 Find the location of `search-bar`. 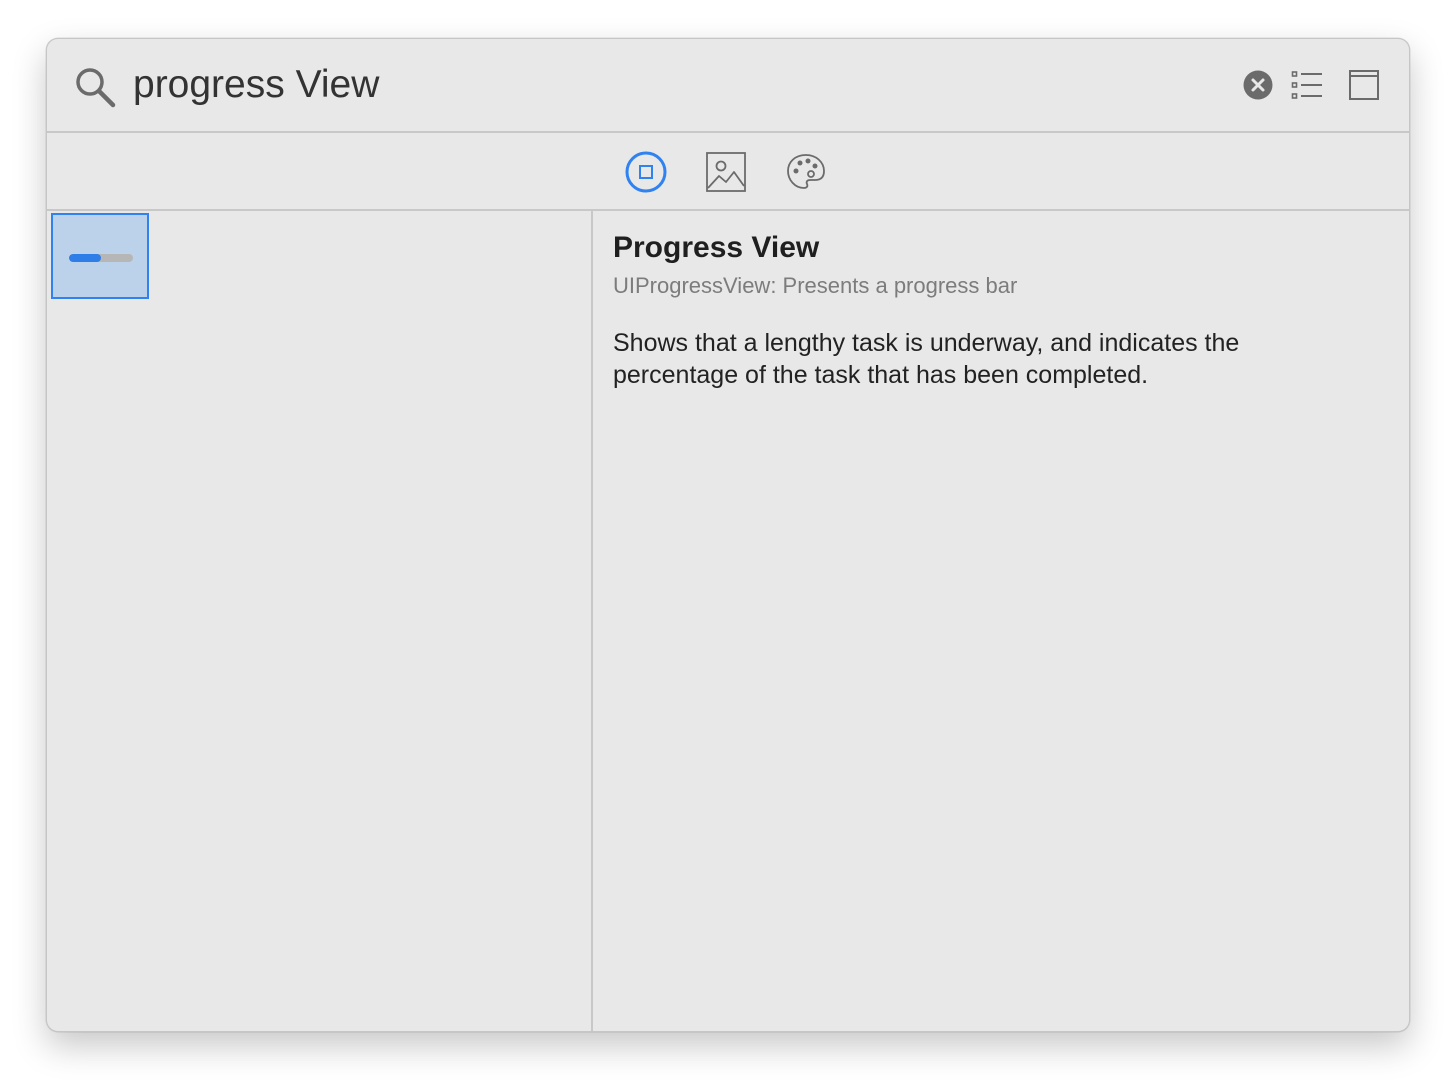

search-bar is located at coordinates (728, 86).